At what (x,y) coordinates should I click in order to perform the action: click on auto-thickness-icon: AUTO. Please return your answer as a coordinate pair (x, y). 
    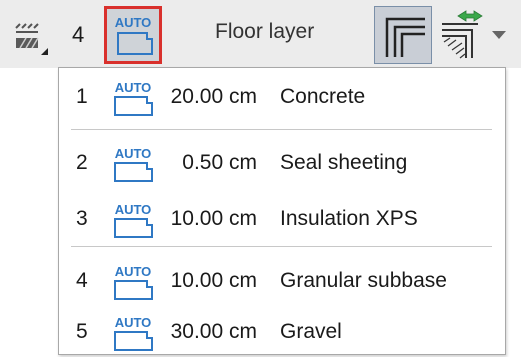
    Looking at the image, I should click on (134, 35).